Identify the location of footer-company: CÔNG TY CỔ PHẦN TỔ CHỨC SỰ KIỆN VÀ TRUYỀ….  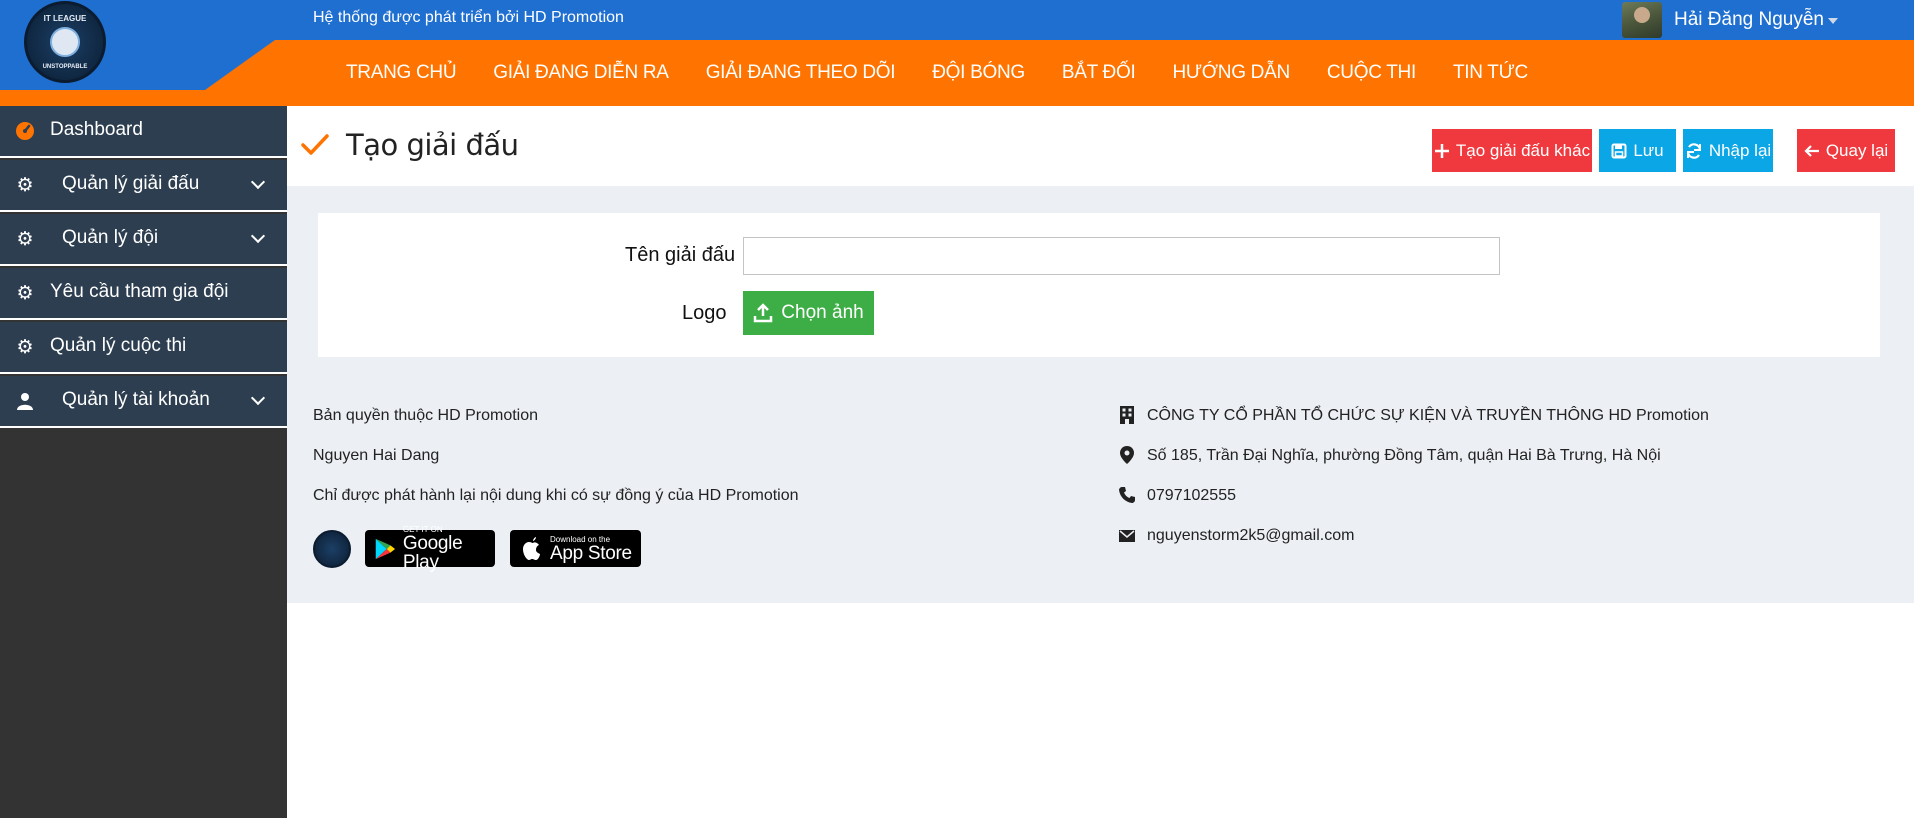
(1428, 415).